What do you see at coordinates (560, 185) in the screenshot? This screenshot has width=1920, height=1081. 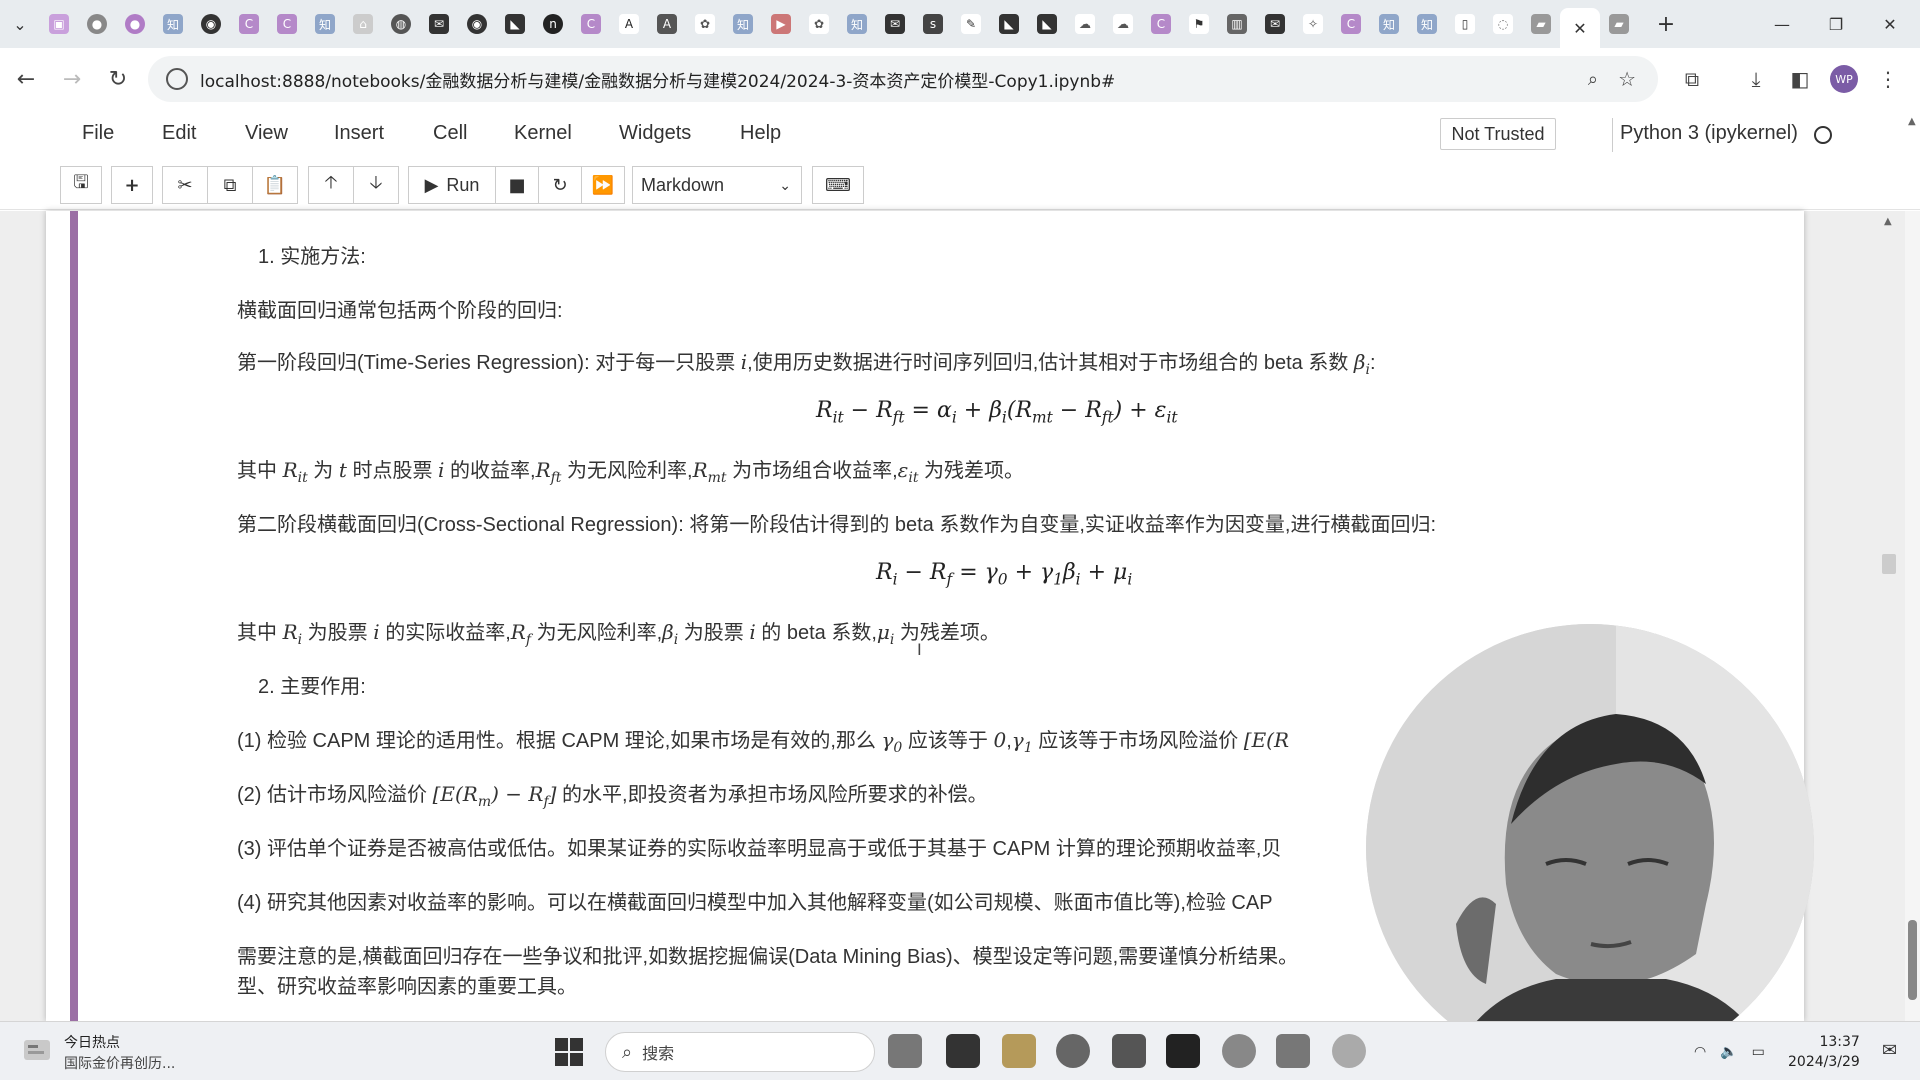 I see `restart-icon: ↻` at bounding box center [560, 185].